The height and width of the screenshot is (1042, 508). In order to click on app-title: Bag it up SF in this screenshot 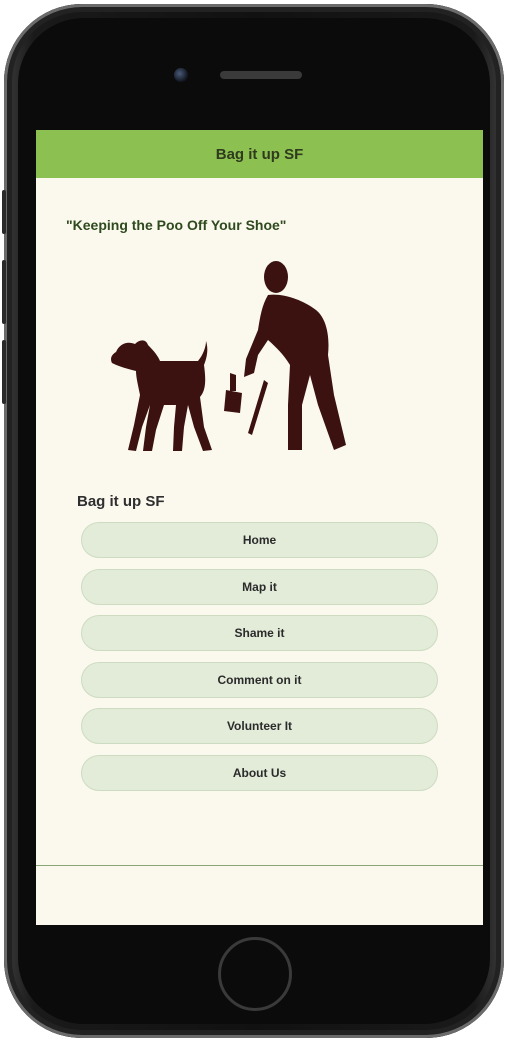, I will do `click(259, 154)`.